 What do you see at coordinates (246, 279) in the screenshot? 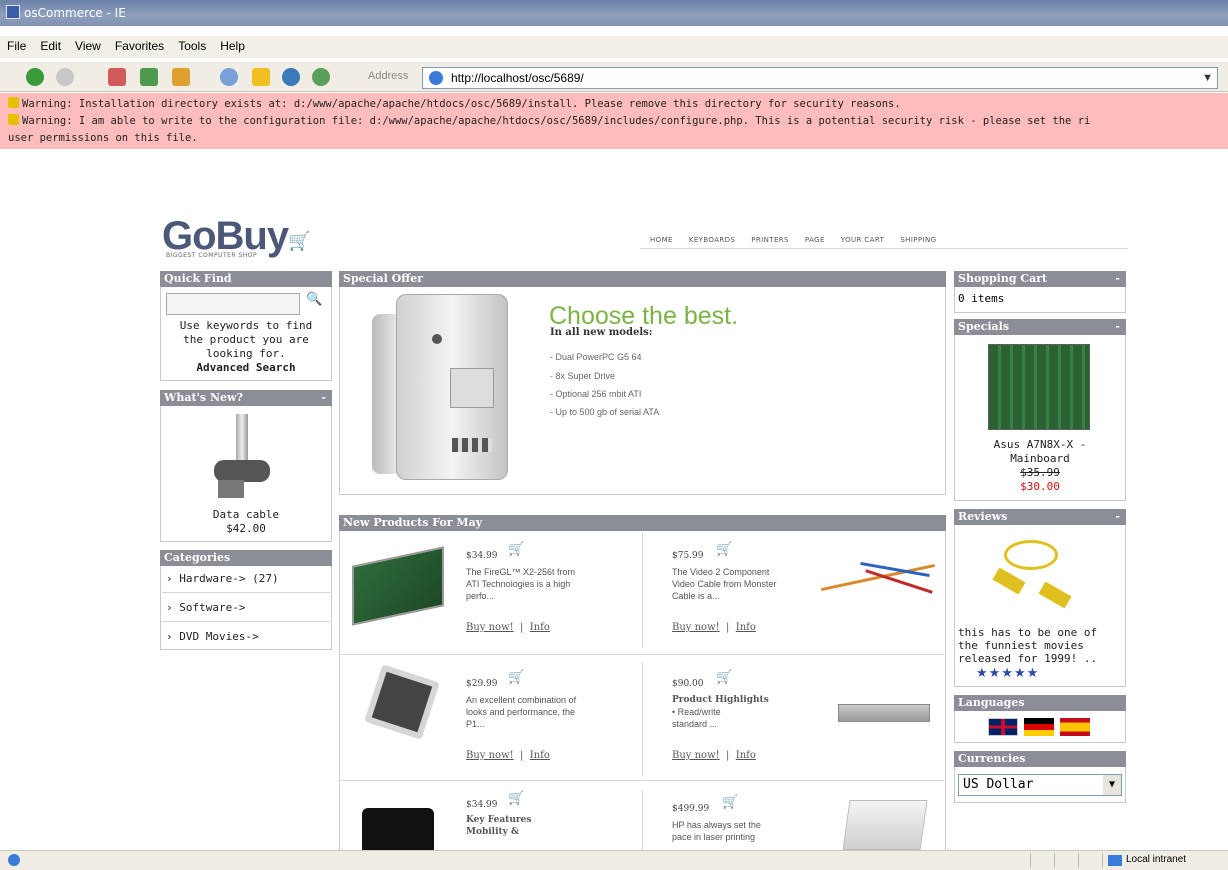
I see `quick-find-header: Quick Find` at bounding box center [246, 279].